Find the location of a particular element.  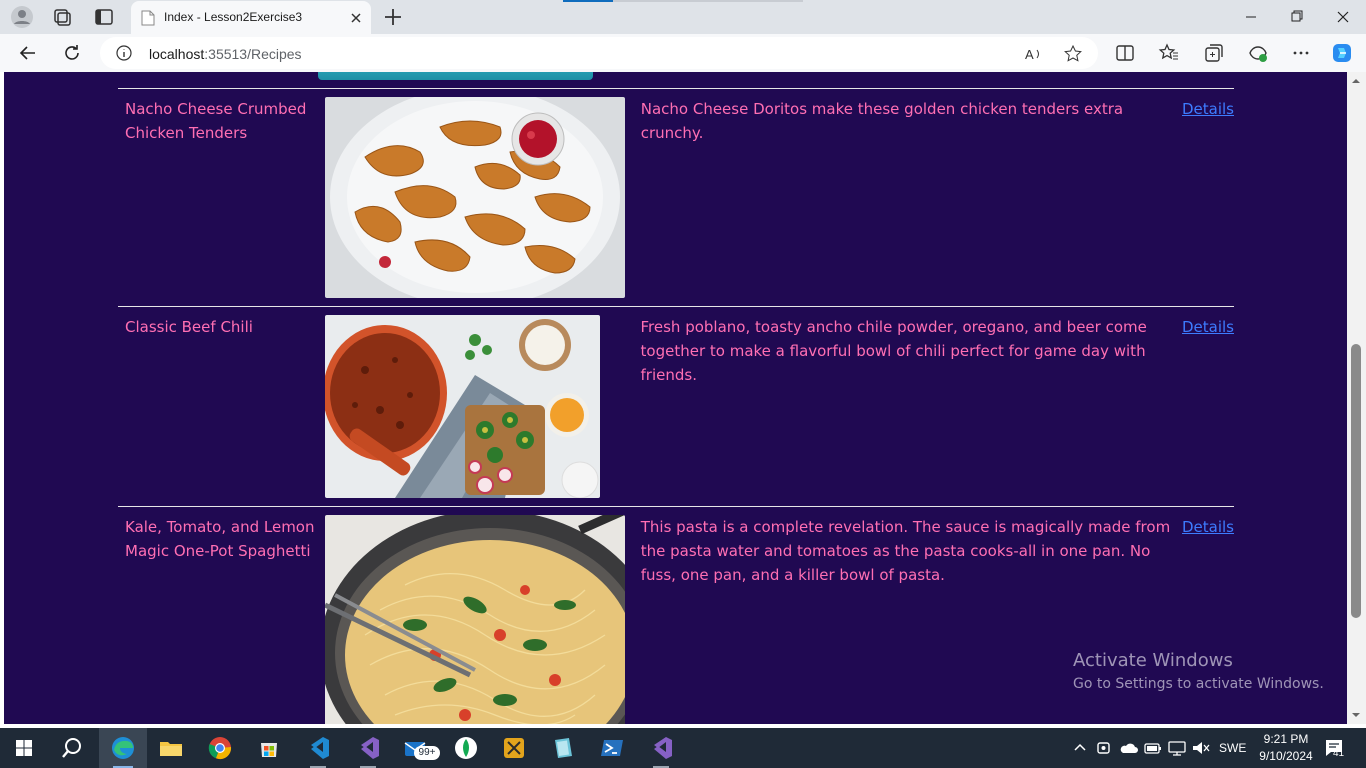

collections-icon is located at coordinates (1214, 53).